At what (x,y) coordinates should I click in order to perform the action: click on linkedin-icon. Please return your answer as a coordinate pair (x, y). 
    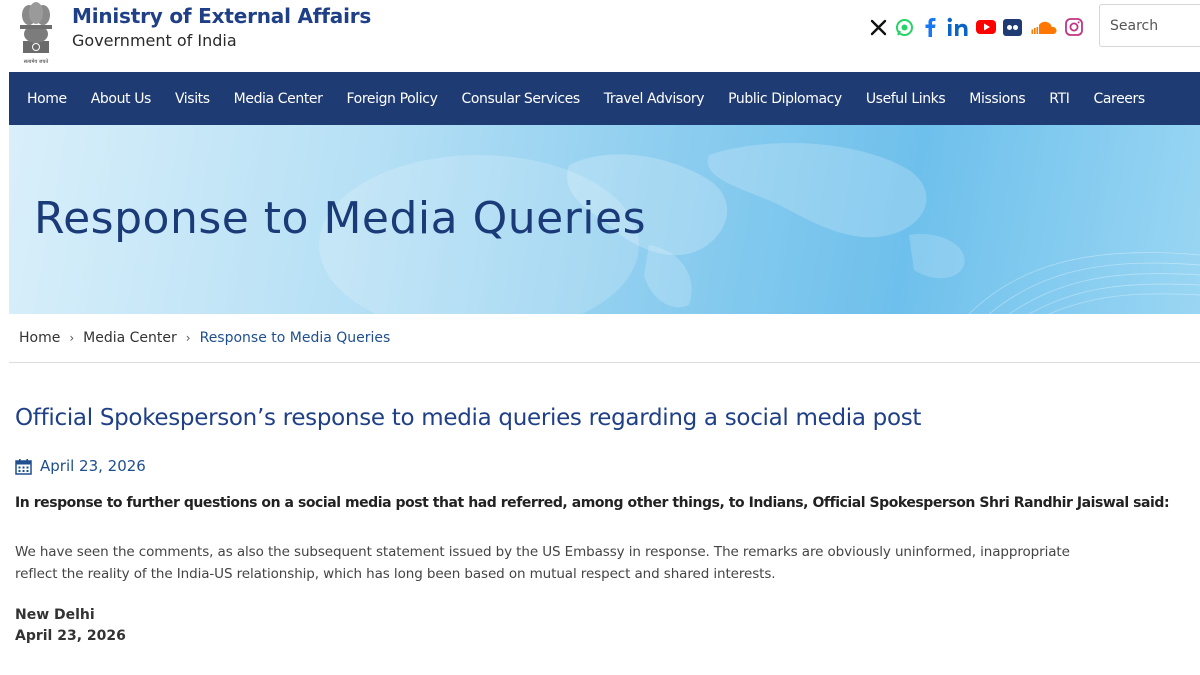
    Looking at the image, I should click on (958, 27).